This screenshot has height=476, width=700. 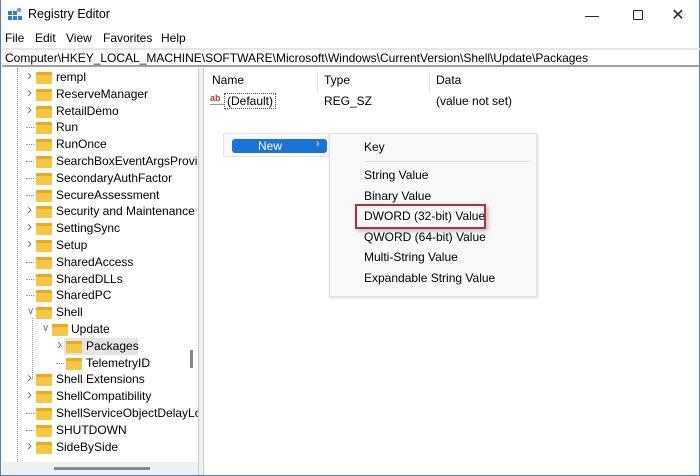 I want to click on tree-horizontal-scrollbar, so click(x=100, y=468).